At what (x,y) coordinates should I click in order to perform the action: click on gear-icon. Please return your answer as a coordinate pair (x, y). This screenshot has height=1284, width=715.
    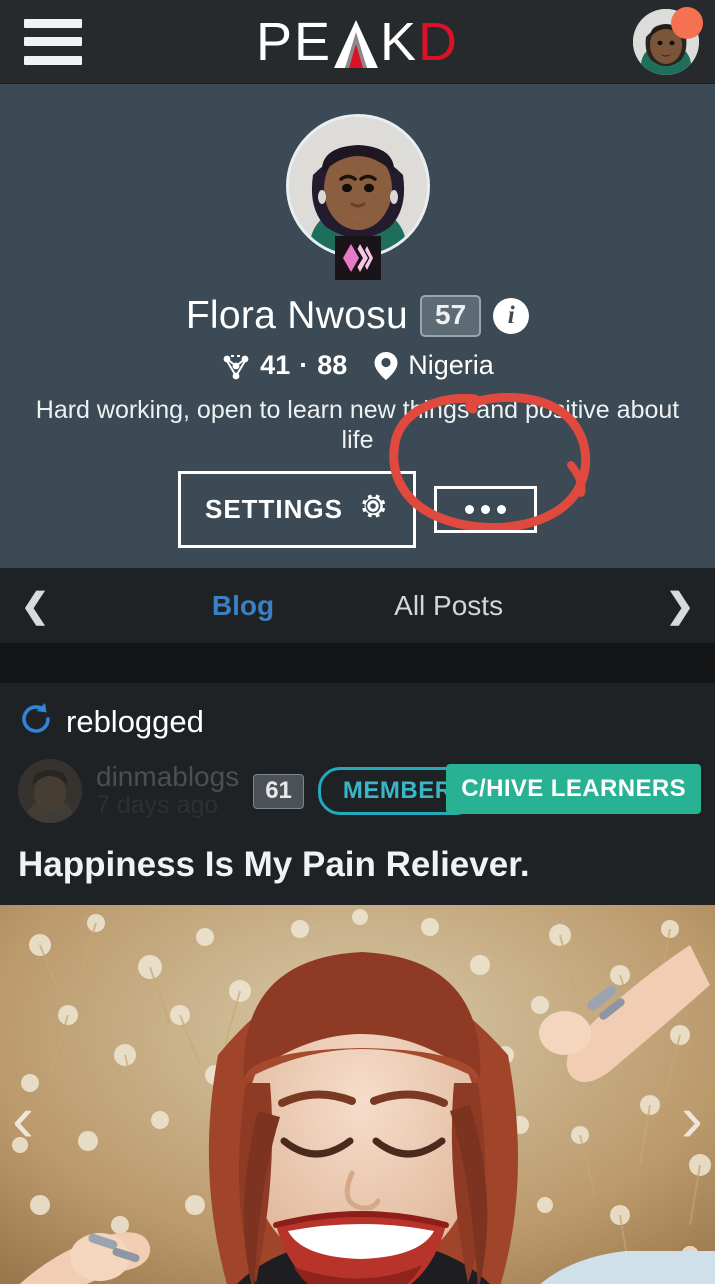
    Looking at the image, I should click on (373, 509).